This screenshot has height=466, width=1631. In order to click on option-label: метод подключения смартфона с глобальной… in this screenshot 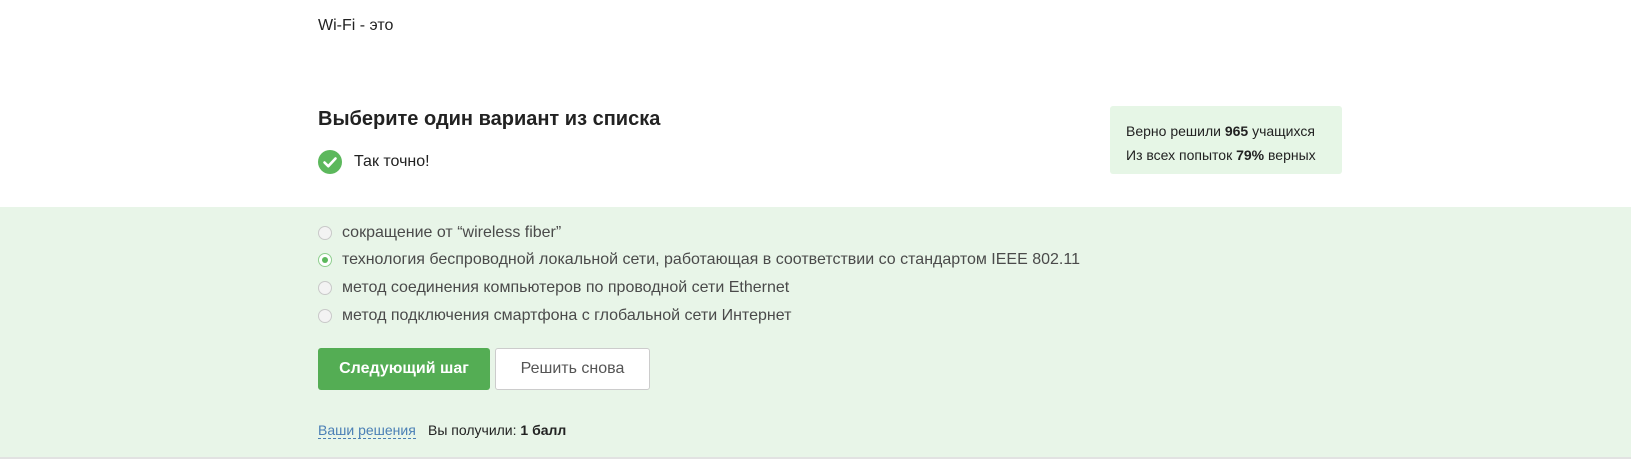, I will do `click(567, 315)`.